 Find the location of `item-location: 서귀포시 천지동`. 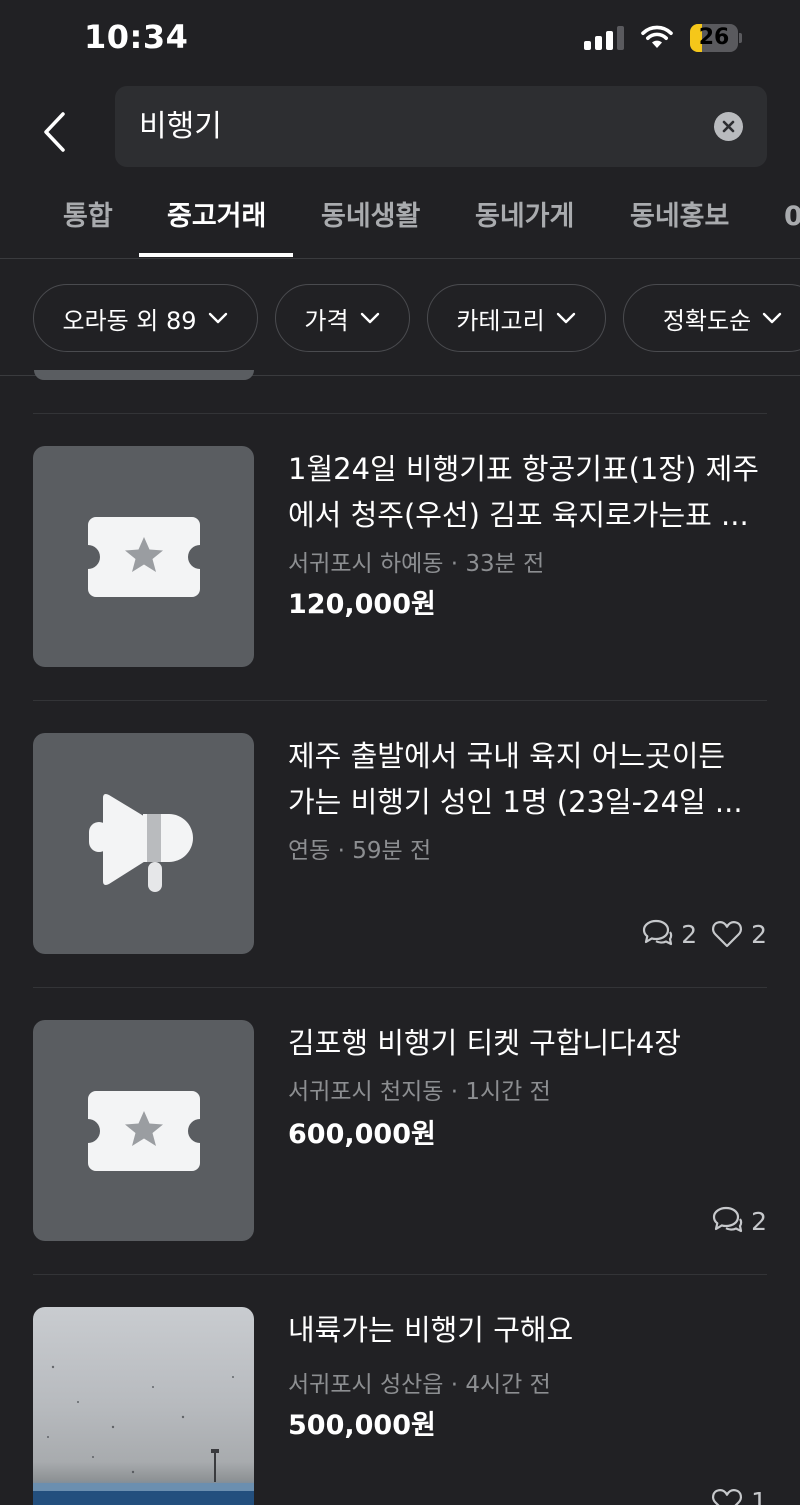

item-location: 서귀포시 천지동 is located at coordinates (366, 1092).